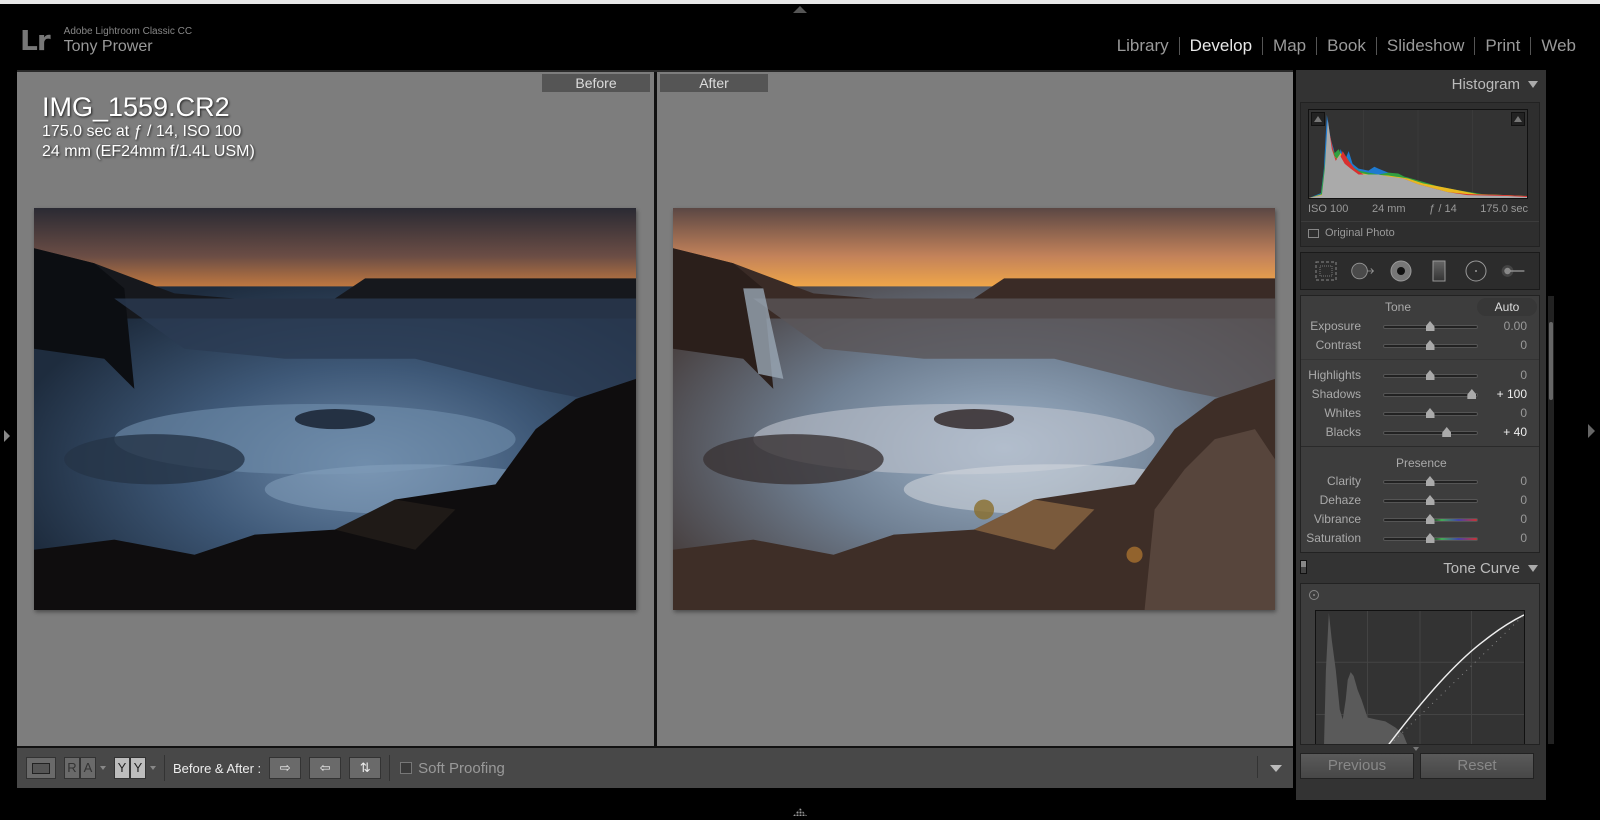  I want to click on highlight-clipping-button, so click(1518, 119).